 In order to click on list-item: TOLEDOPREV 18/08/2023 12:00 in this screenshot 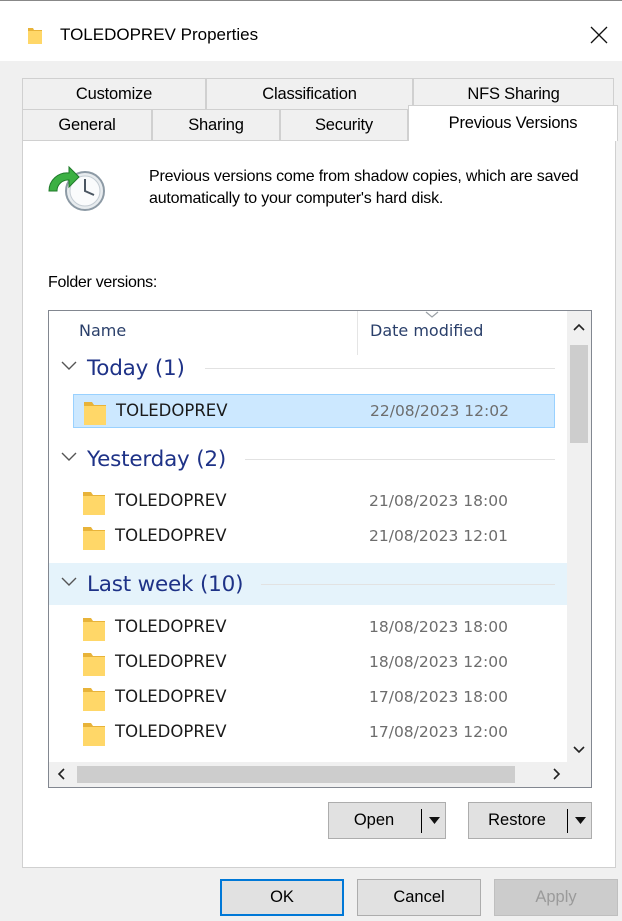, I will do `click(314, 663)`.